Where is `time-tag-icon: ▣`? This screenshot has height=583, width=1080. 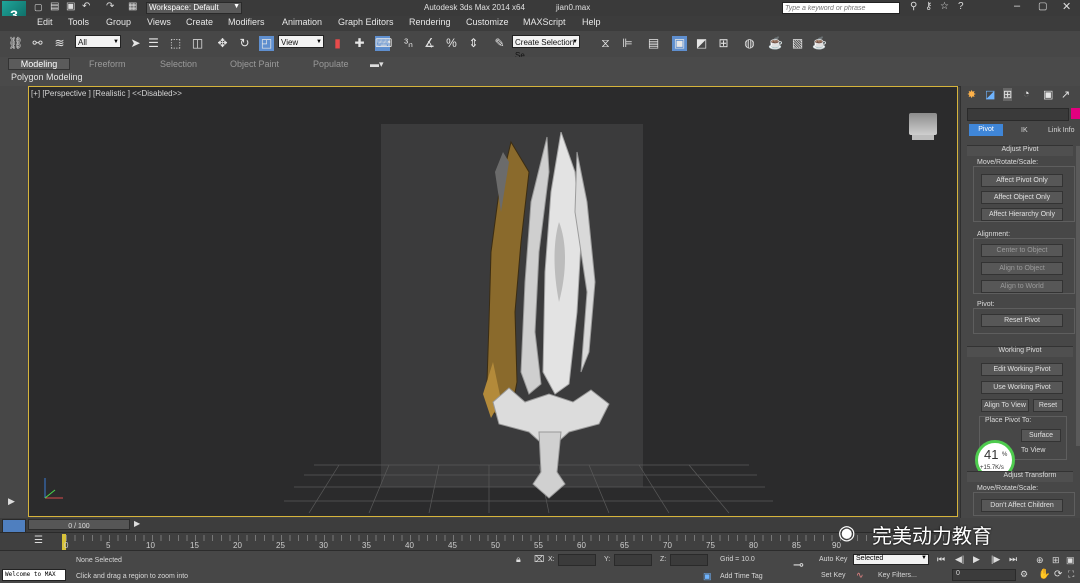
time-tag-icon: ▣ is located at coordinates (707, 576).